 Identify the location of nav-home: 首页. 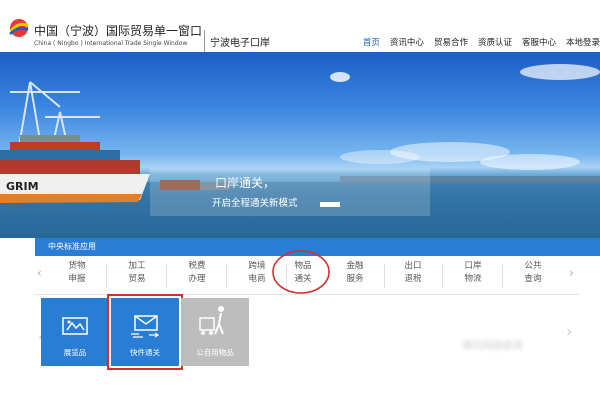
(371, 43).